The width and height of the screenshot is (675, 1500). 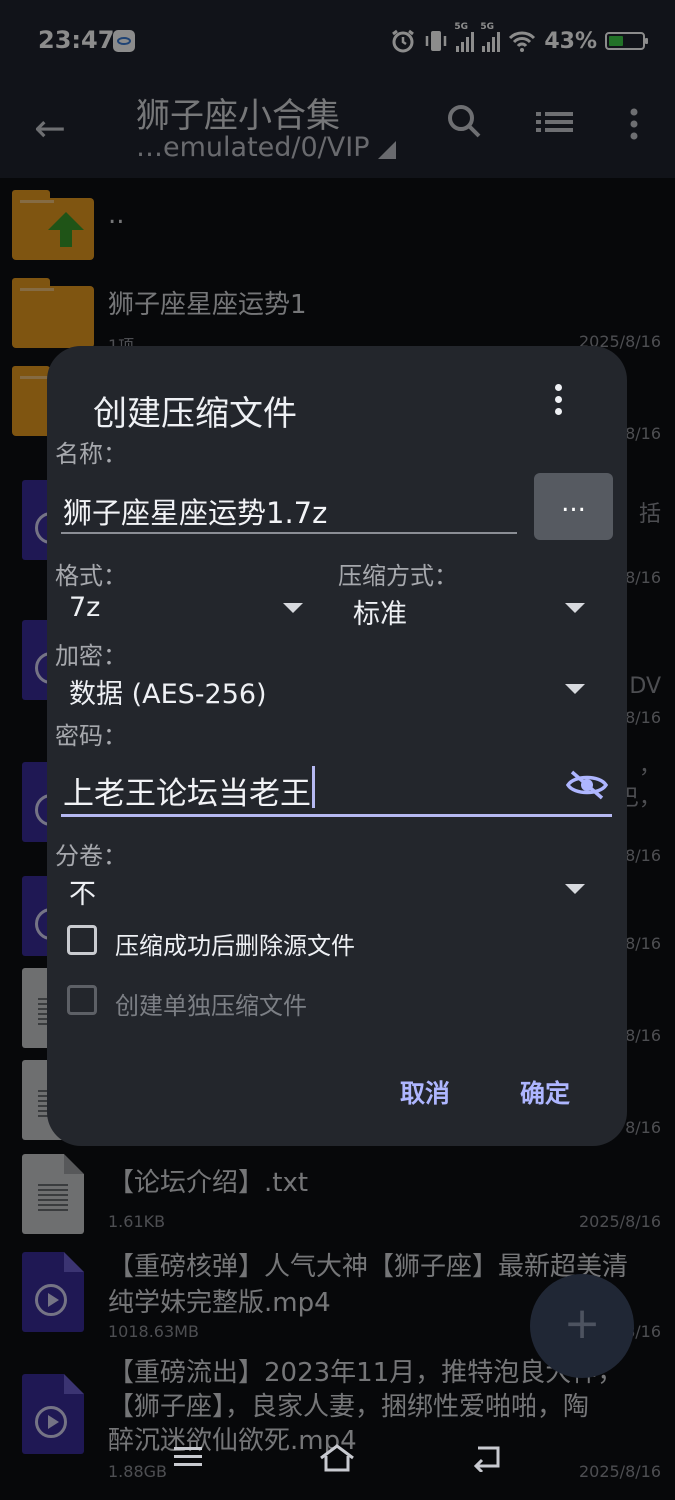 I want to click on format-value: 7z, so click(x=85, y=607).